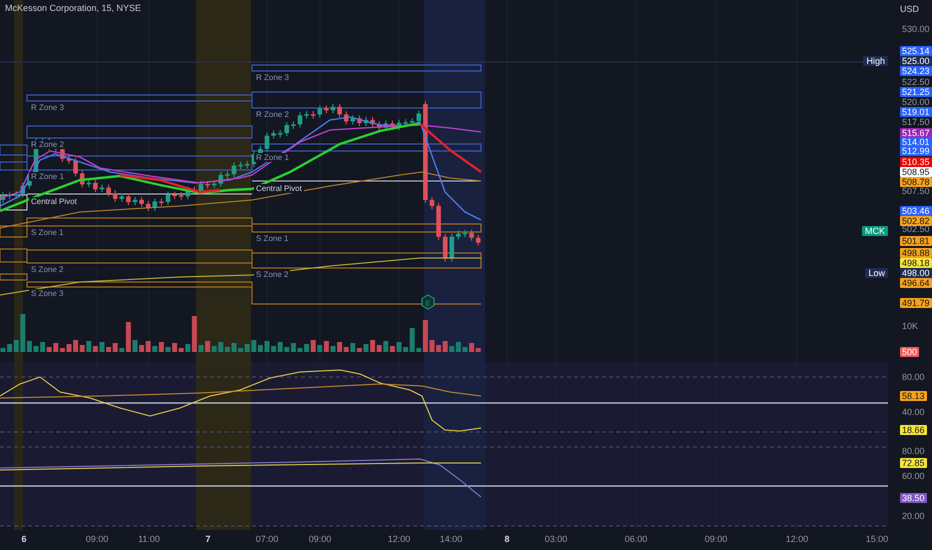 This screenshot has width=932, height=550. I want to click on pivot-zone, so click(14, 202).